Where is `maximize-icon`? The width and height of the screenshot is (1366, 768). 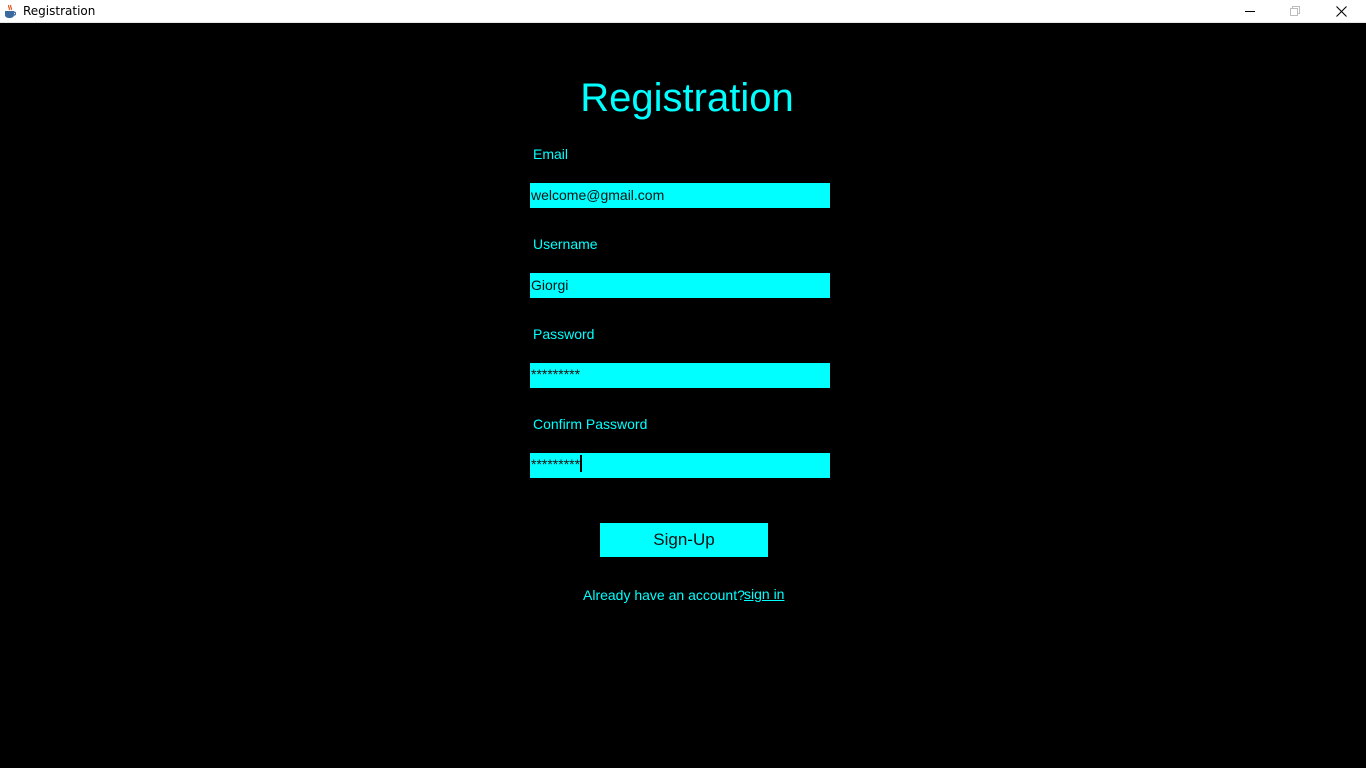
maximize-icon is located at coordinates (1295, 11).